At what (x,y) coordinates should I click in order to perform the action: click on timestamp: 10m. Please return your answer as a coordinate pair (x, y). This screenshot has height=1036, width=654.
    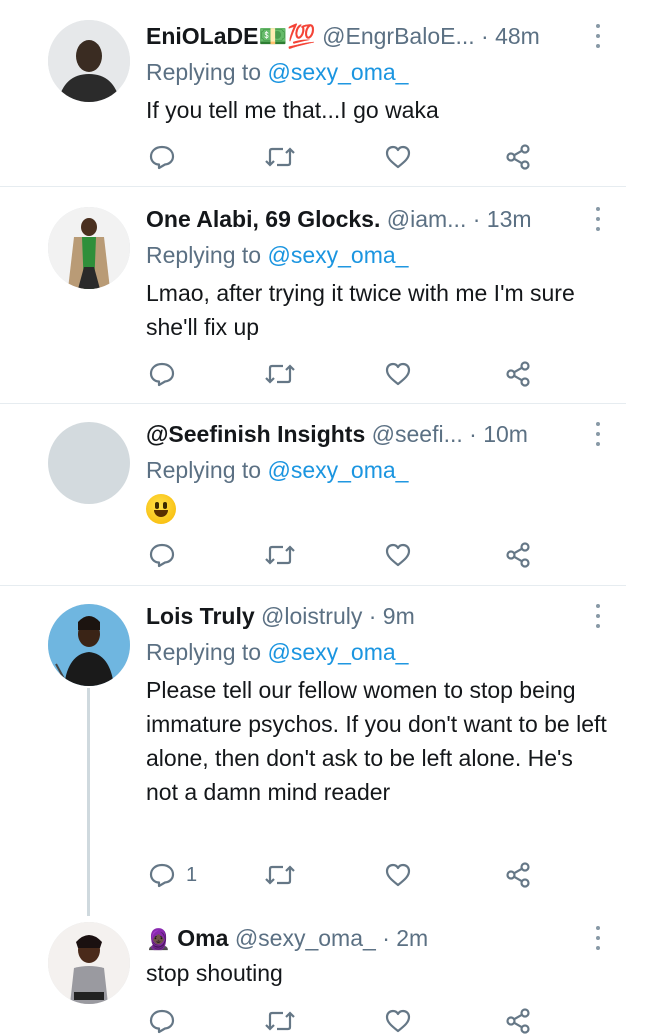
    Looking at the image, I should click on (505, 434).